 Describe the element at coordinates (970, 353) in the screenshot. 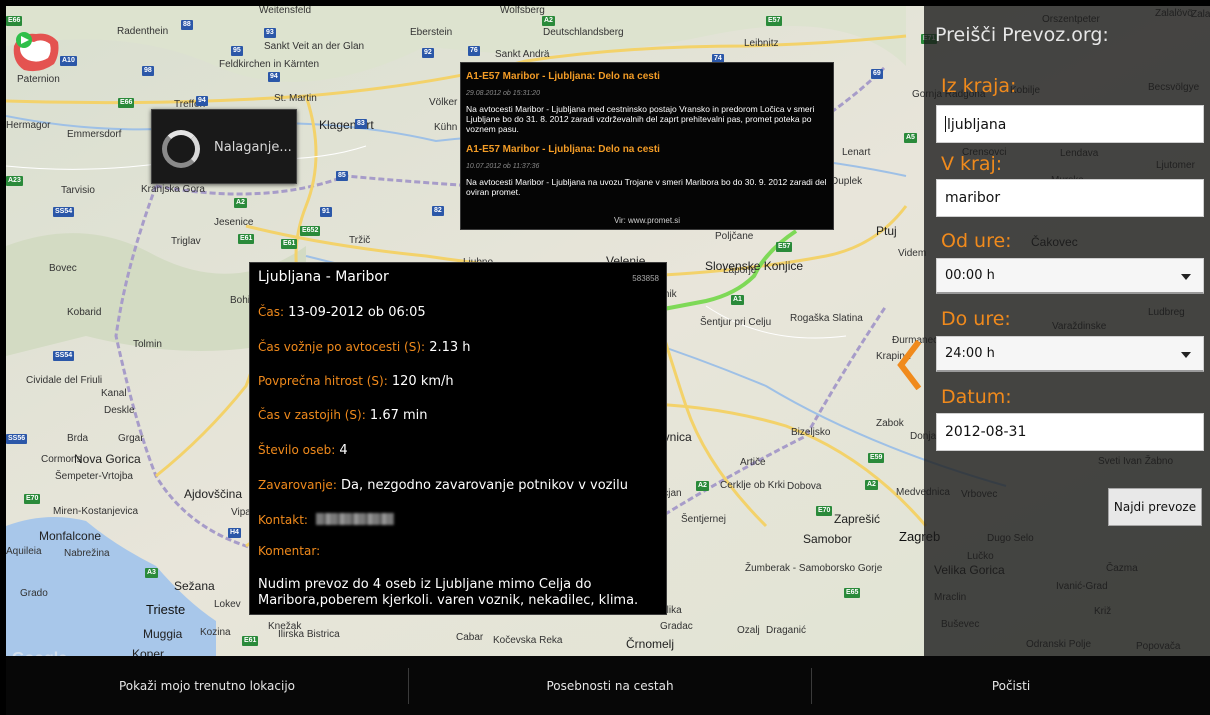

I see `time-to-value: 24:00 h` at that location.